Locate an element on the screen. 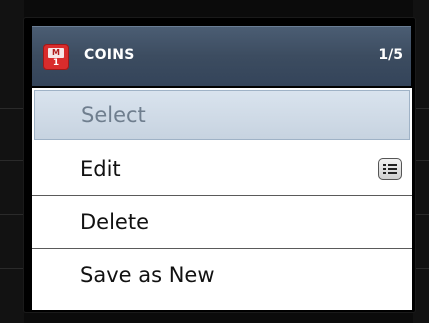  menu-item-label: Save as New is located at coordinates (147, 275).